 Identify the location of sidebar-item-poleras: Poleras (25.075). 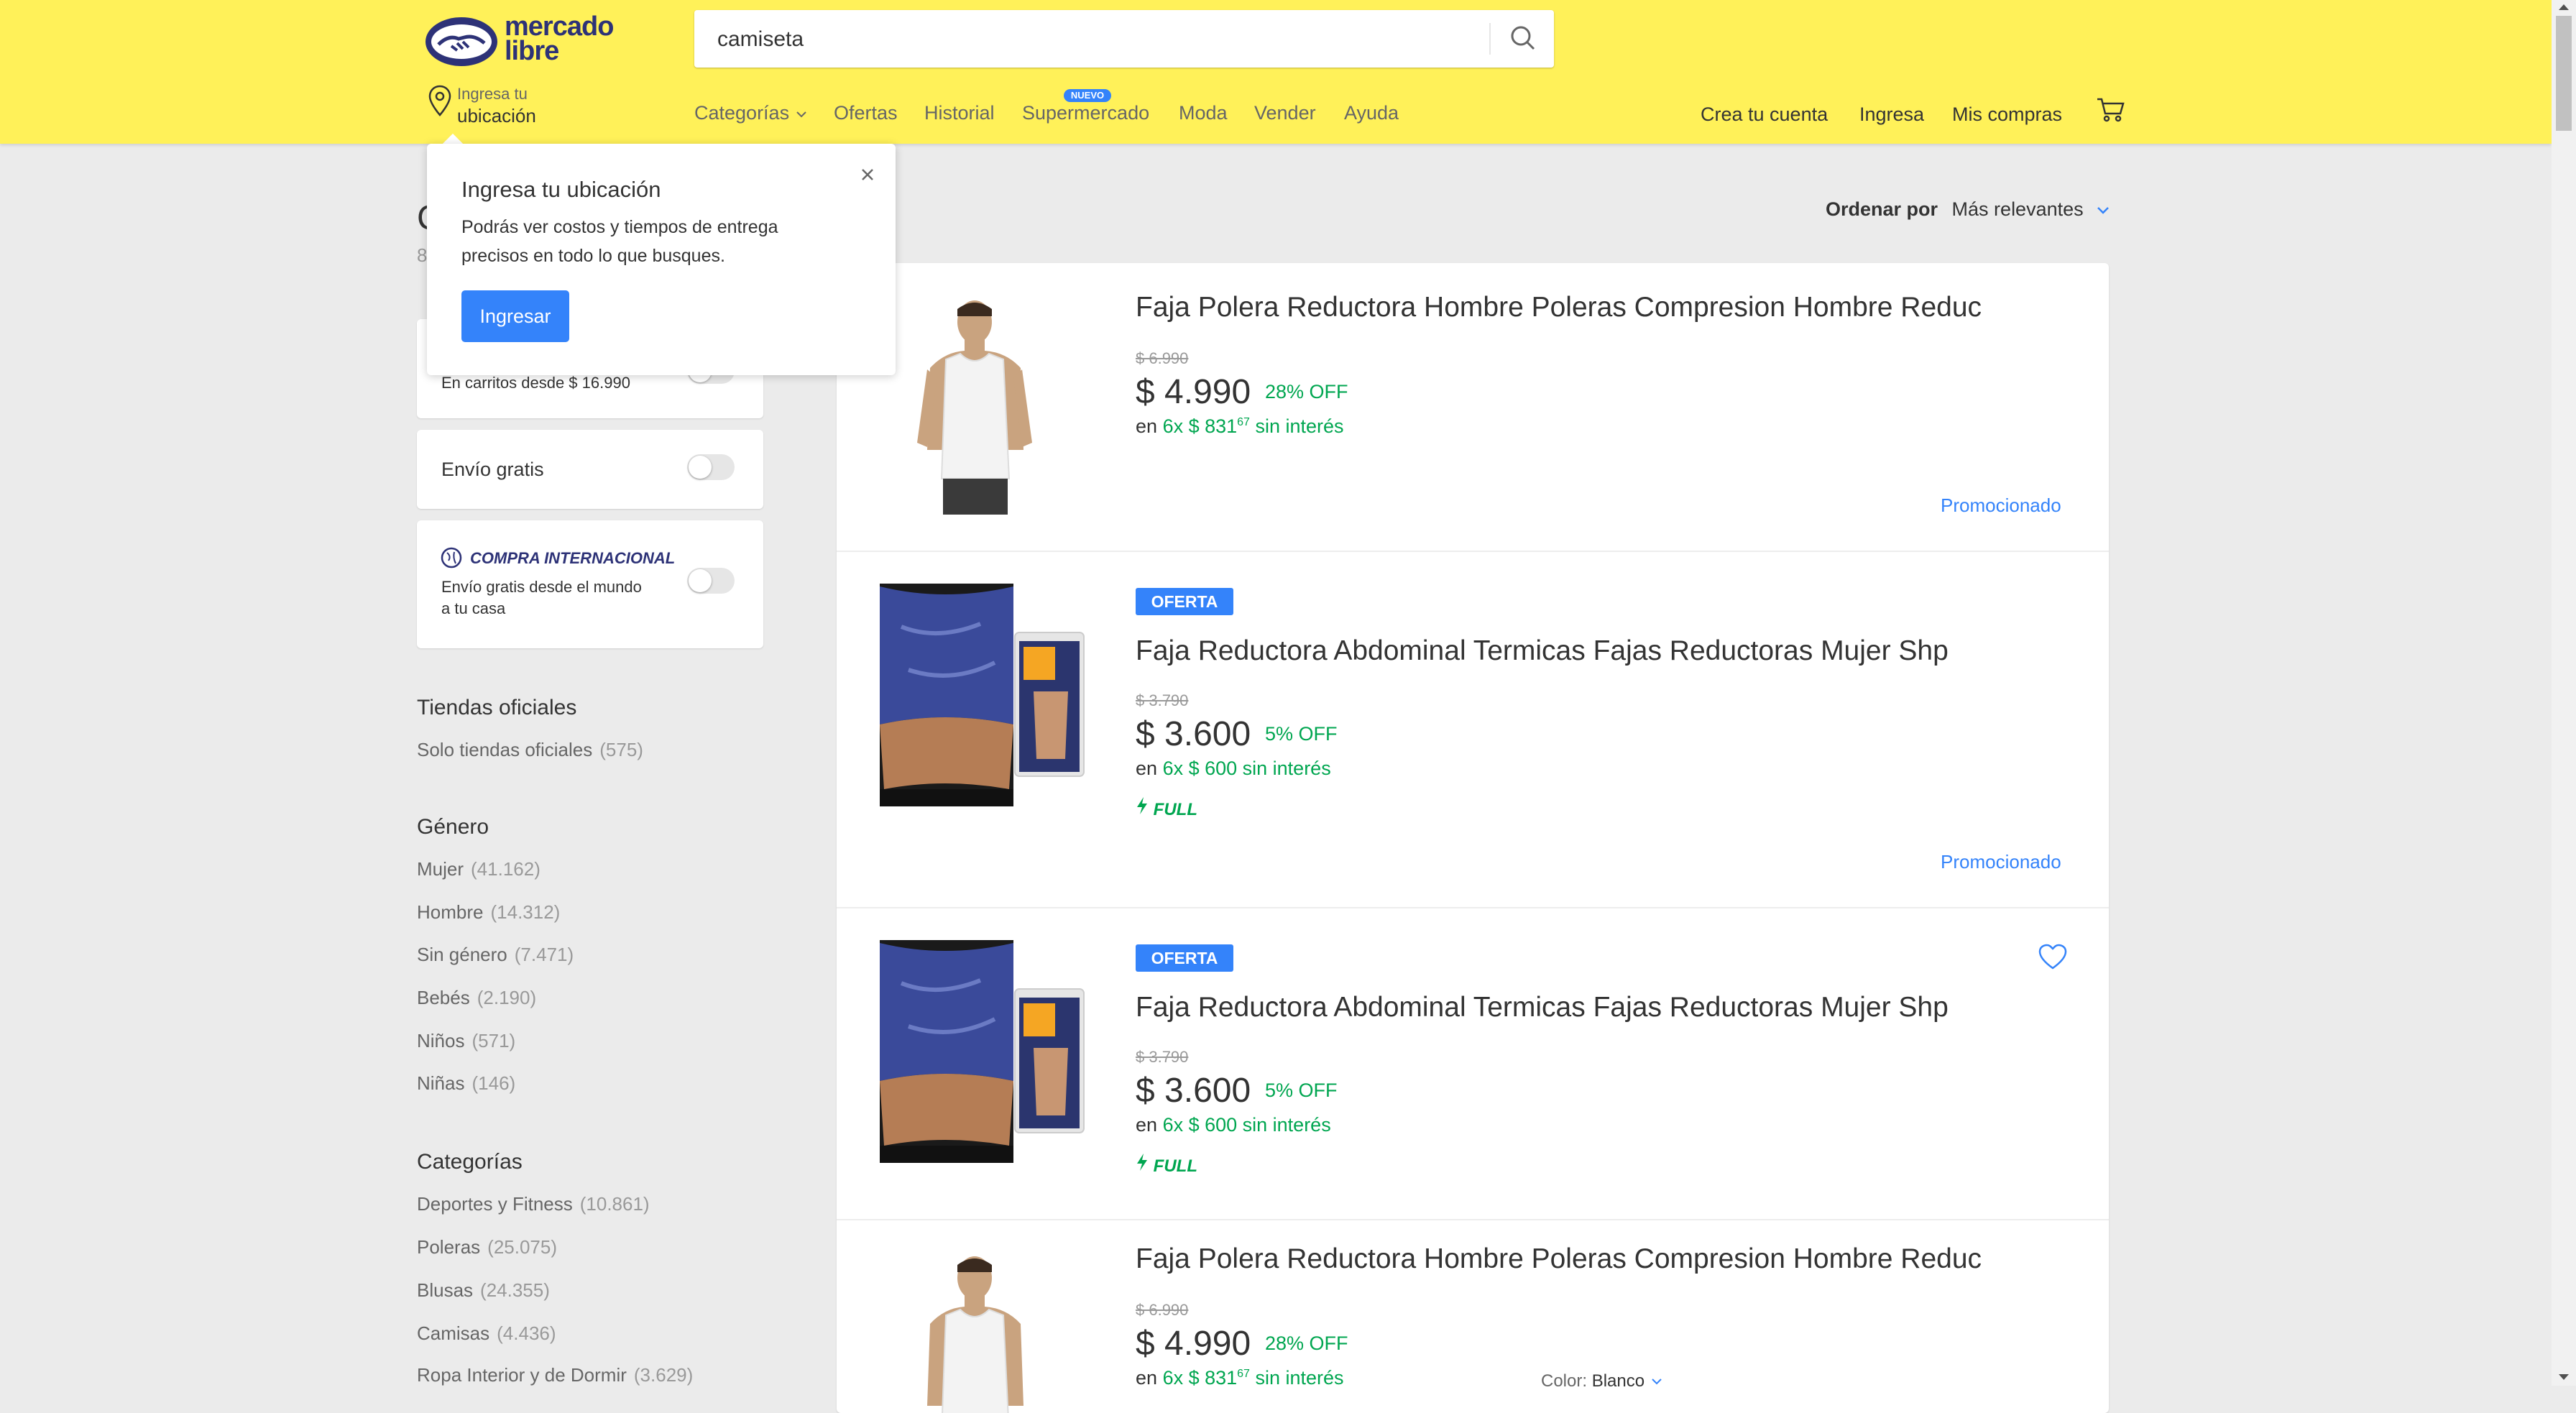
(487, 1247).